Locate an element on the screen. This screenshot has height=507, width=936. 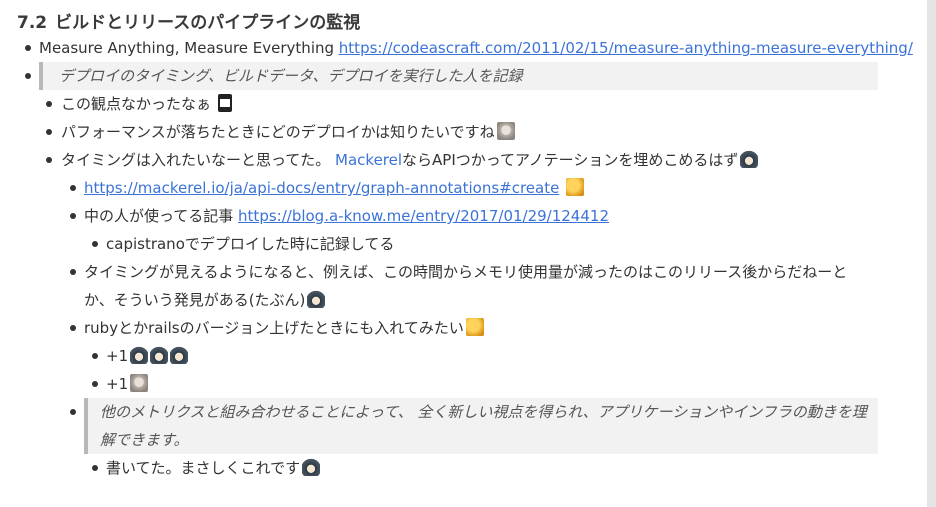
mackerel-link: Mackerel is located at coordinates (368, 160).